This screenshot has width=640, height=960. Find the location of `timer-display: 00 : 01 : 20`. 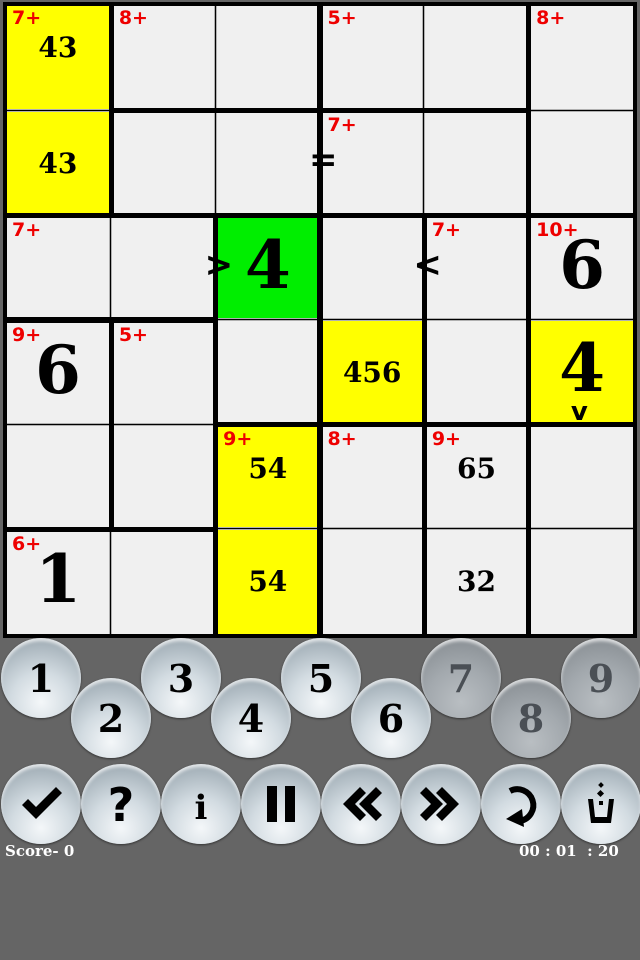

timer-display: 00 : 01 : 20 is located at coordinates (569, 851).